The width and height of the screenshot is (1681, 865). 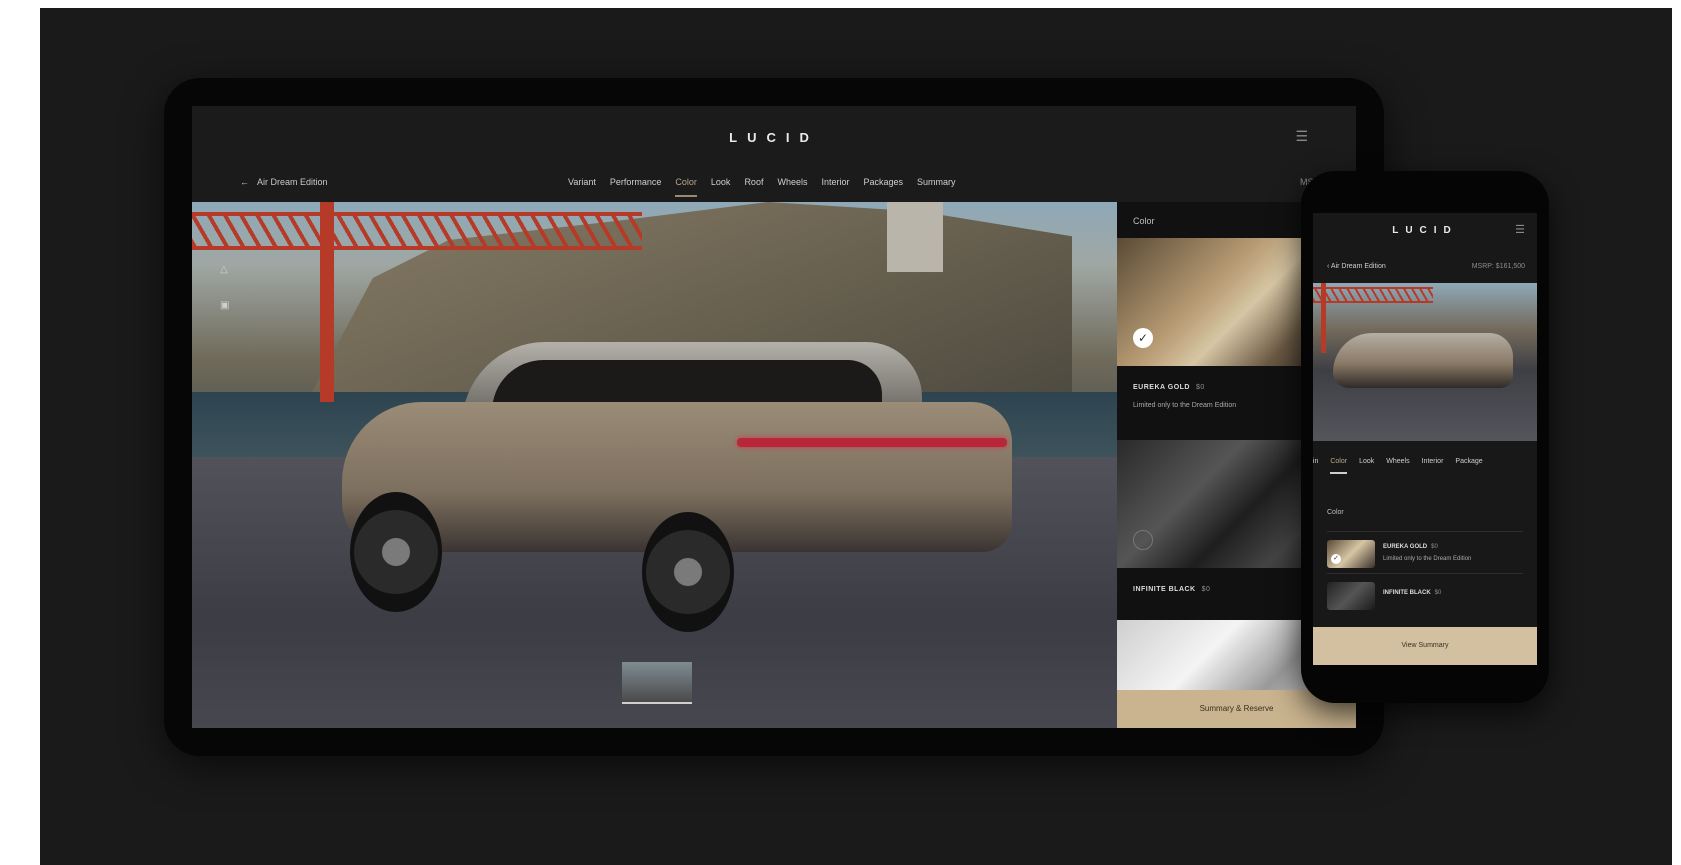 I want to click on view-summary-button: View Summary, so click(x=1425, y=646).